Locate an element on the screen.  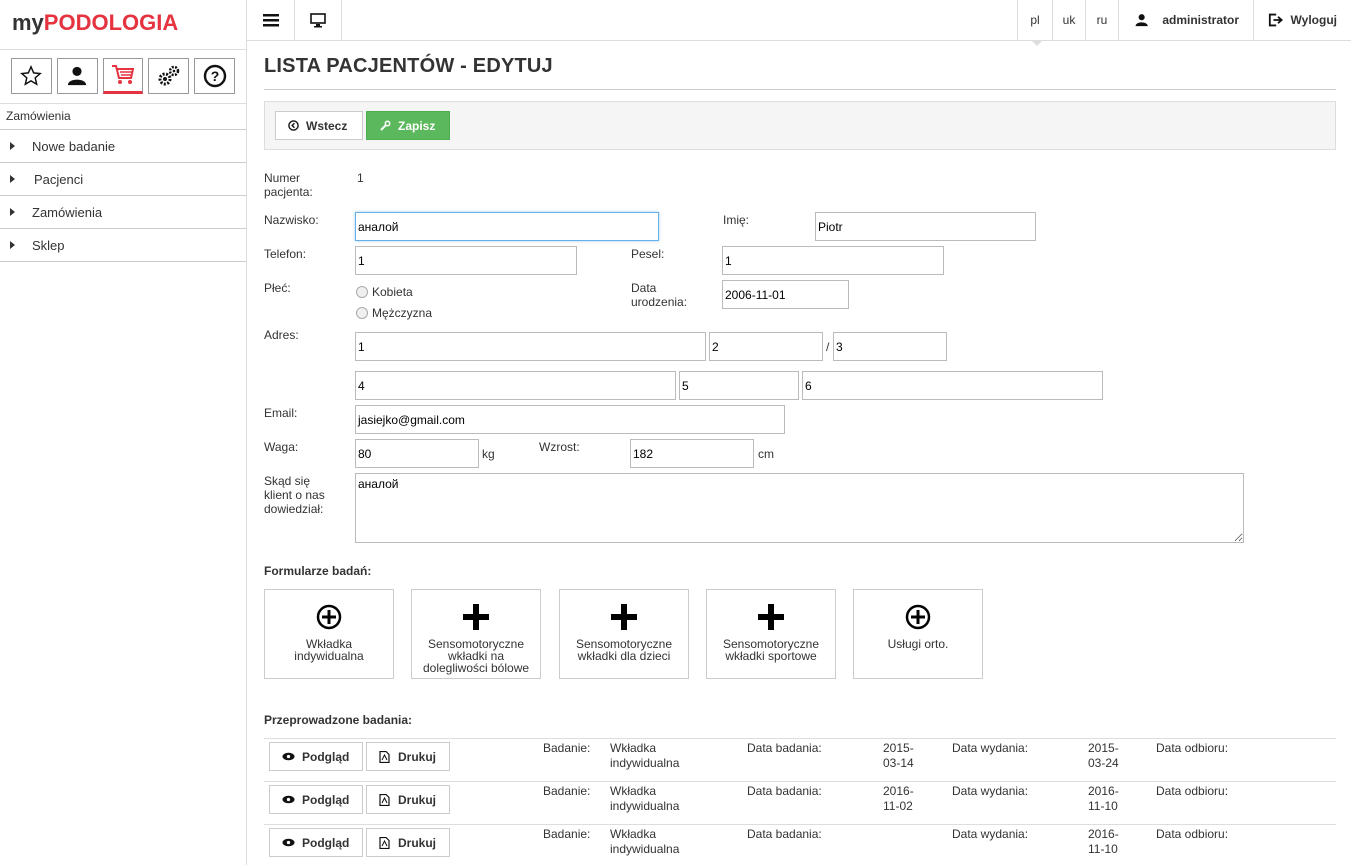
back-circle-icon is located at coordinates (293, 125).